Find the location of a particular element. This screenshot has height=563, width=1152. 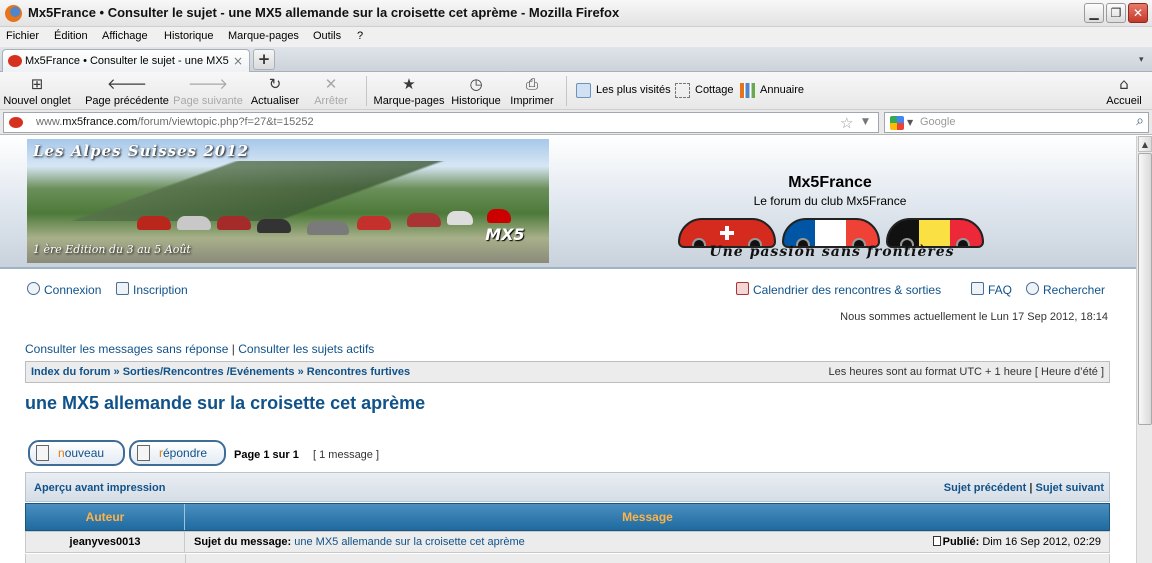

forward-button: 🡒 Page suivante is located at coordinates (208, 92).